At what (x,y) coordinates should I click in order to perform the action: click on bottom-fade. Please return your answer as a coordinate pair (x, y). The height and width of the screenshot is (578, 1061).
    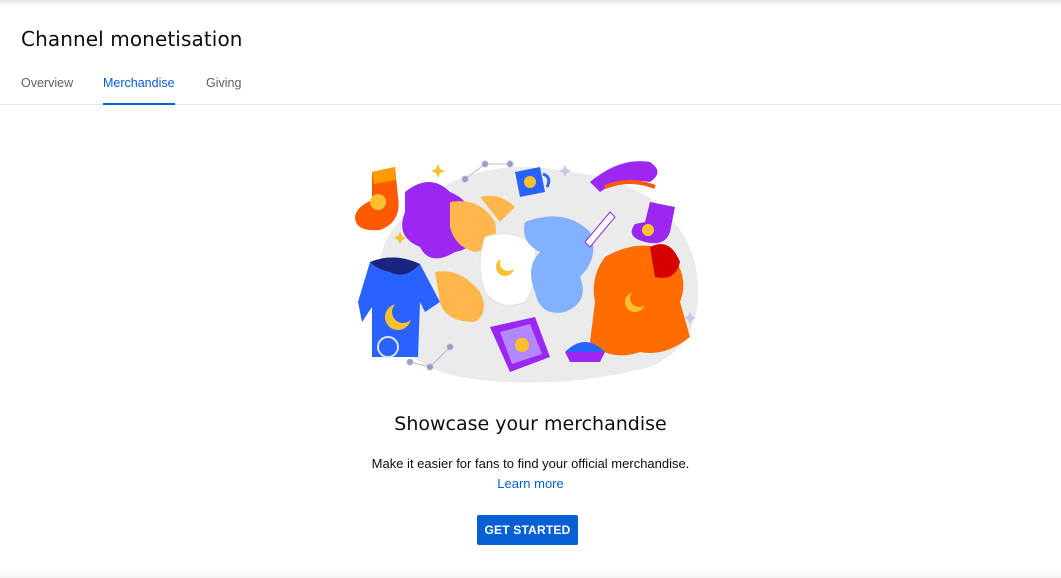
    Looking at the image, I should click on (530, 573).